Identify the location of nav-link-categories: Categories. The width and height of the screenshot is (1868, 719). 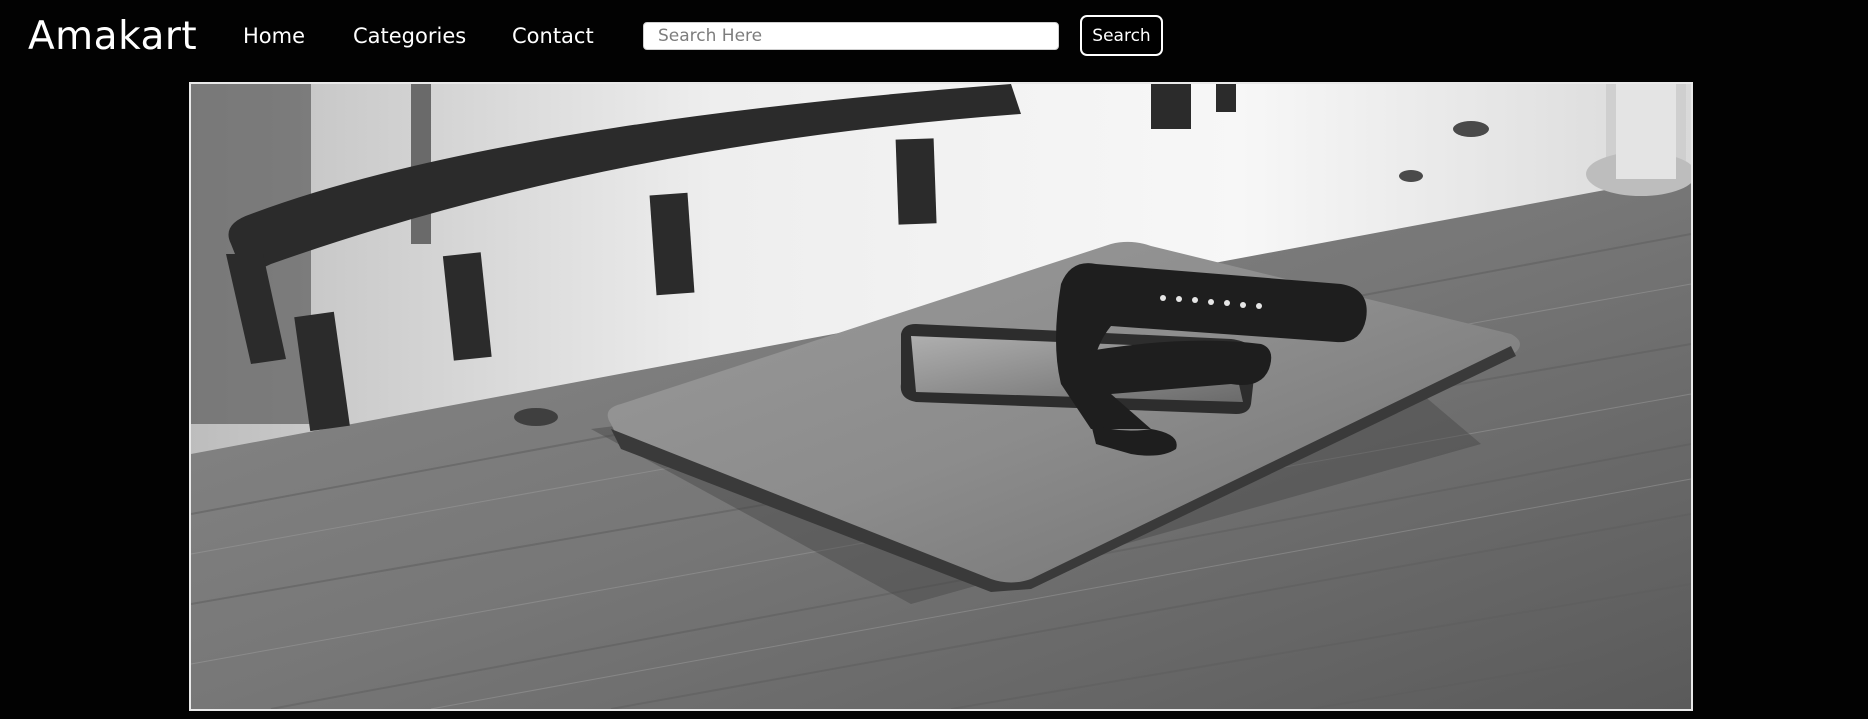
(409, 36).